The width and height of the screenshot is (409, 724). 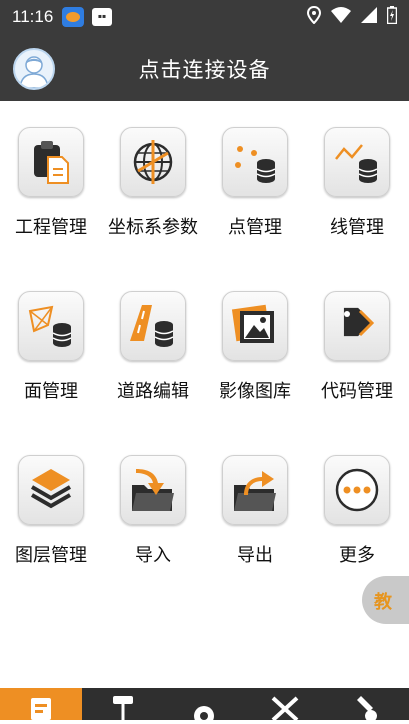 I want to click on menu-point-management: 点管理, so click(x=255, y=183).